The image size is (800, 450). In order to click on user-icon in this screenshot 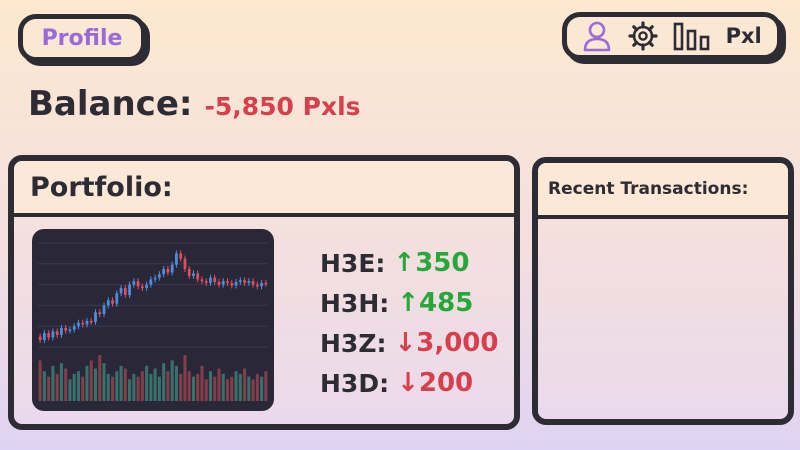, I will do `click(597, 36)`.